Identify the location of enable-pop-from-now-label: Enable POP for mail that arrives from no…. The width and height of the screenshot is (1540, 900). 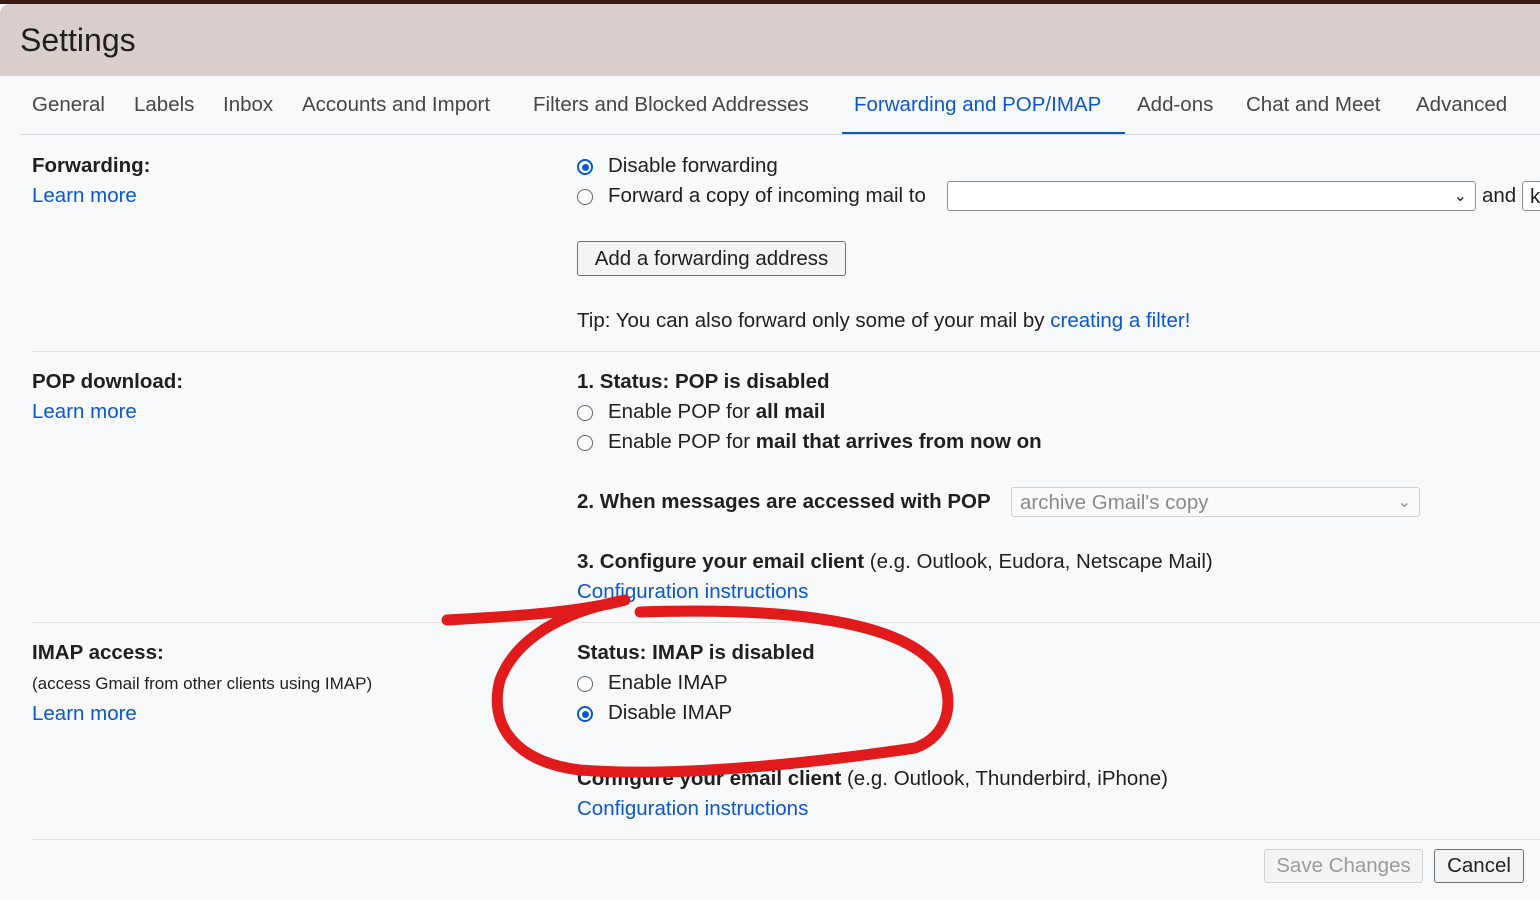
(825, 442).